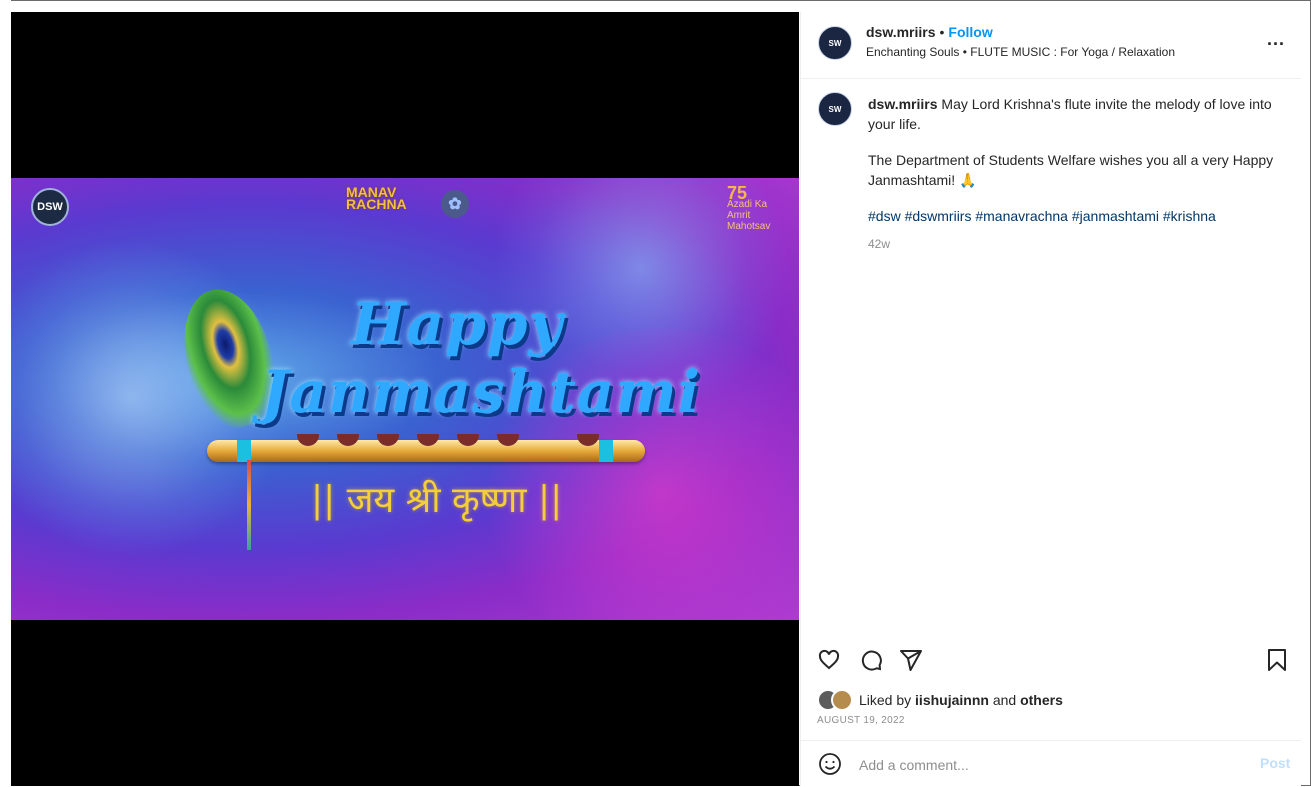 Image resolution: width=1311 pixels, height=787 pixels. What do you see at coordinates (885, 700) in the screenshot?
I see `likes-prefix: Liked by` at bounding box center [885, 700].